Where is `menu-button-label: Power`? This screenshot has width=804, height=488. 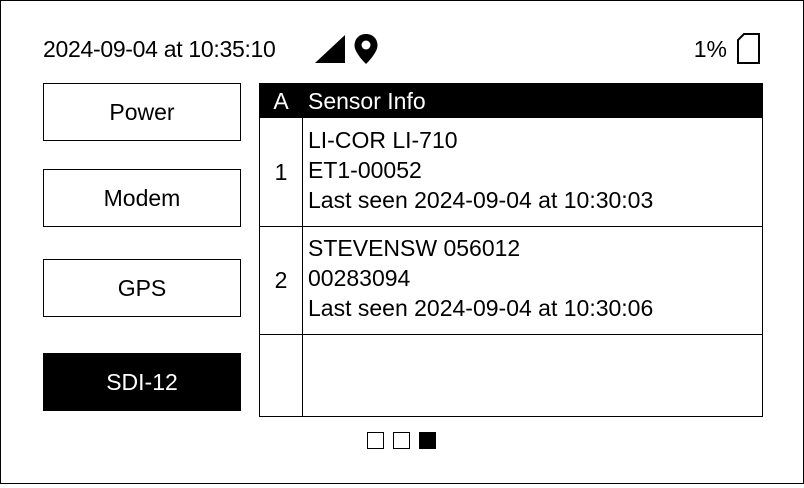 menu-button-label: Power is located at coordinates (142, 111).